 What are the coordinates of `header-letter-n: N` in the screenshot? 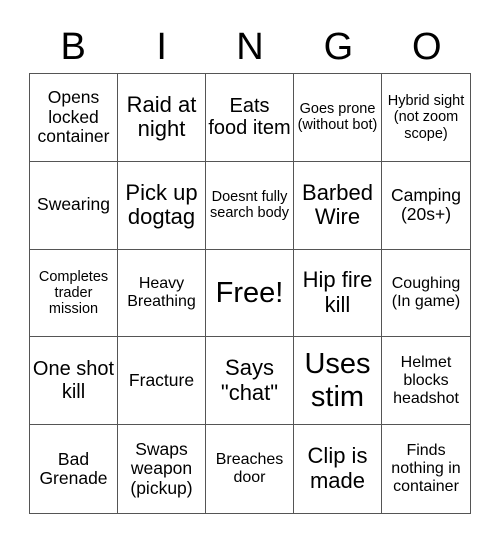 It's located at (250, 47).